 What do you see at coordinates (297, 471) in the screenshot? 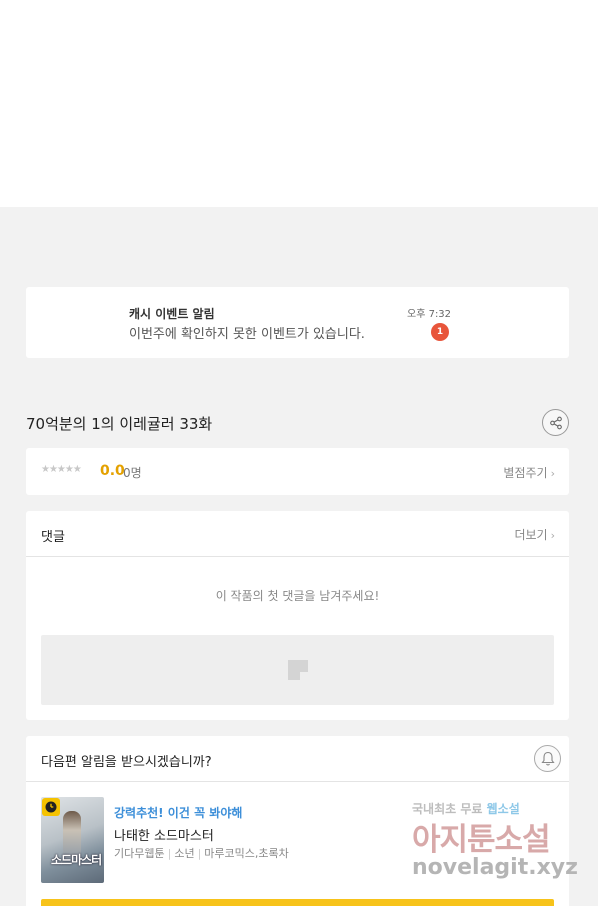
I see `rating-card: ★★★★★ 0.0 0명 별점주기 ›` at bounding box center [297, 471].